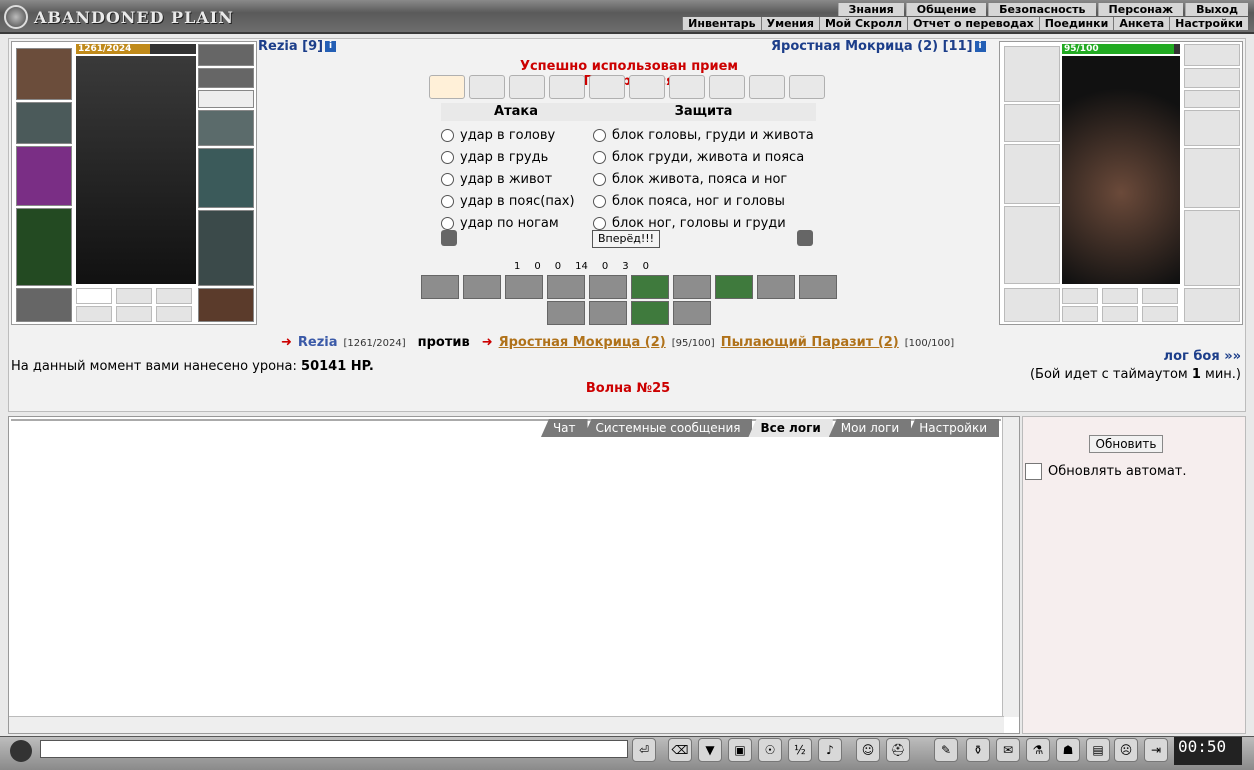  Describe the element at coordinates (44, 247) in the screenshot. I see `cloak-slot` at that location.